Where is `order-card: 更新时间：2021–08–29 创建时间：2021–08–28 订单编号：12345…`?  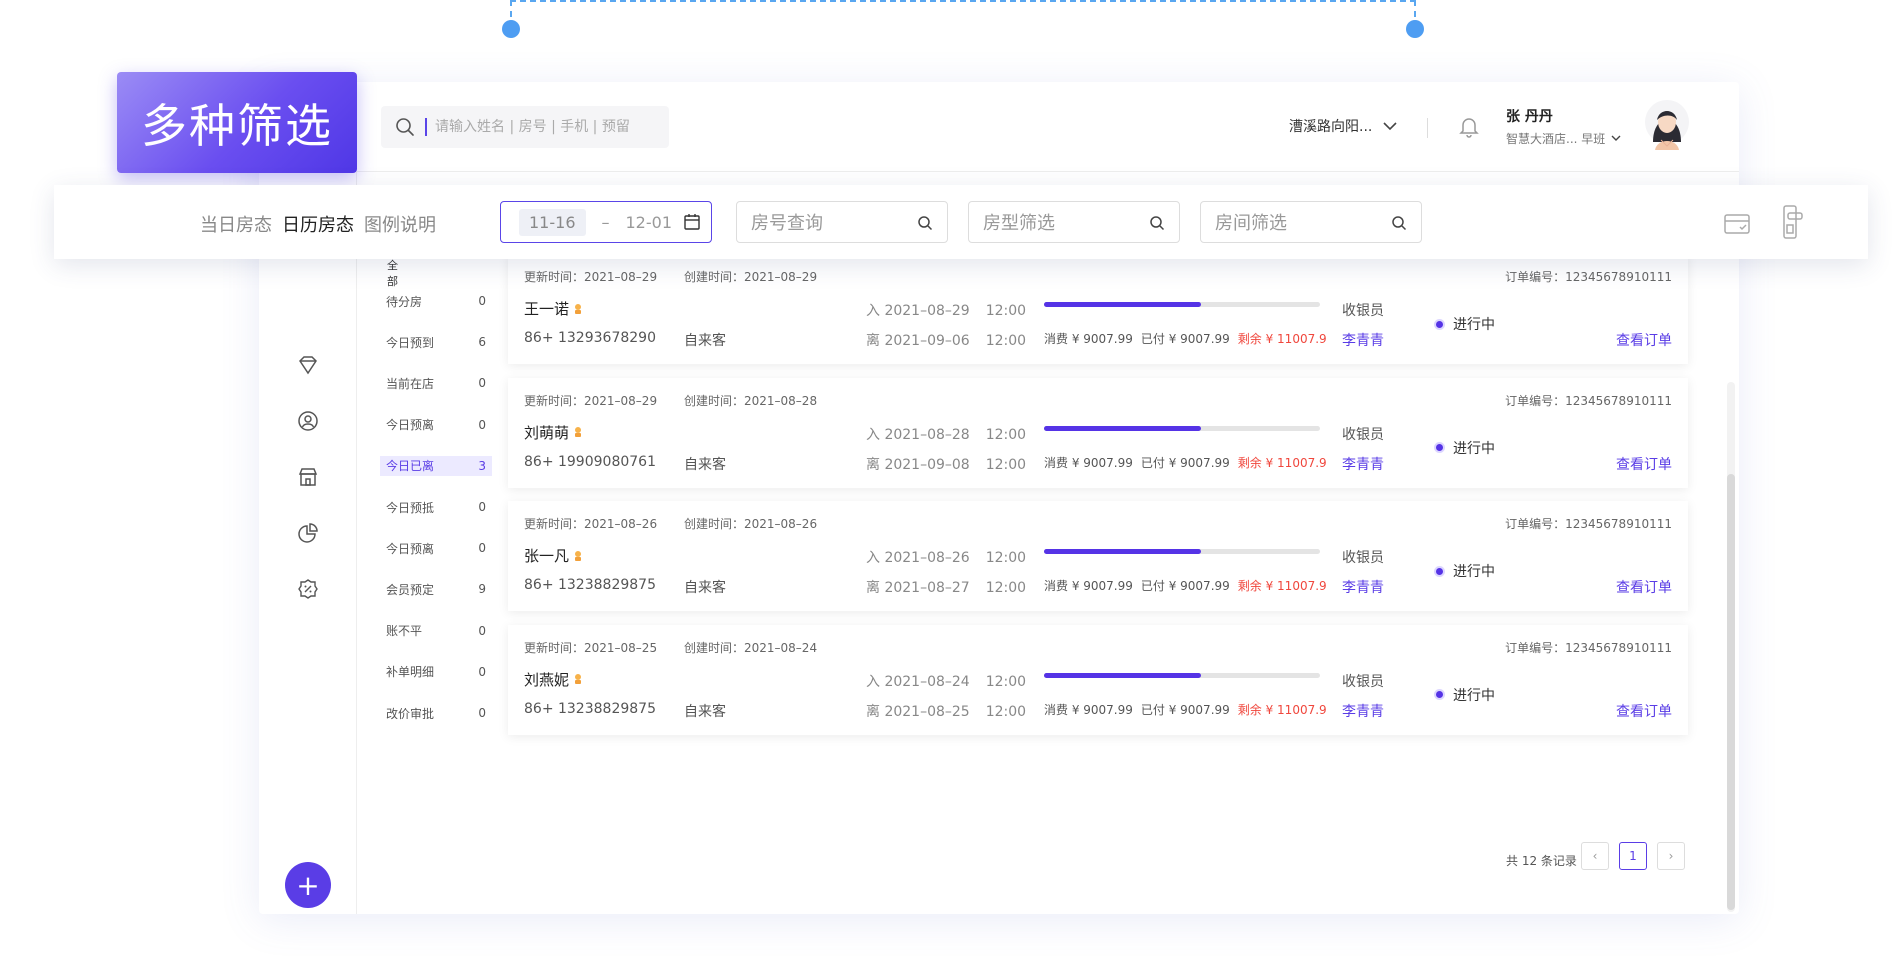
order-card: 更新时间：2021–08–29 创建时间：2021–08–28 订单编号：12345… is located at coordinates (1098, 432).